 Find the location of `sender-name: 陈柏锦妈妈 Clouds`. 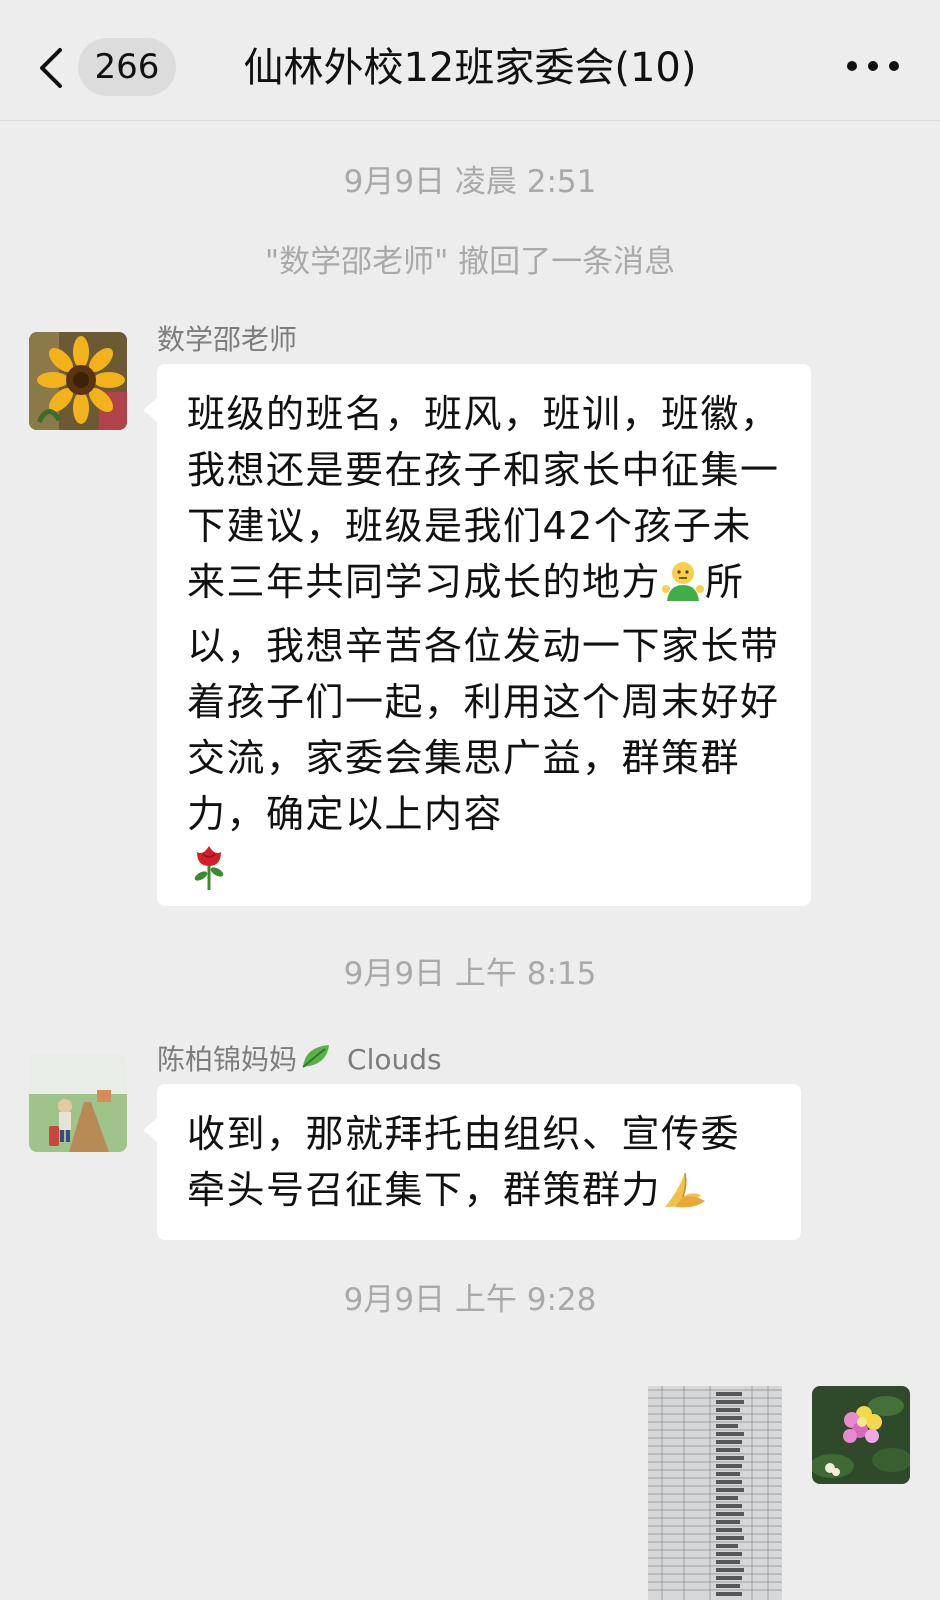

sender-name: 陈柏锦妈妈 Clouds is located at coordinates (299, 1061).